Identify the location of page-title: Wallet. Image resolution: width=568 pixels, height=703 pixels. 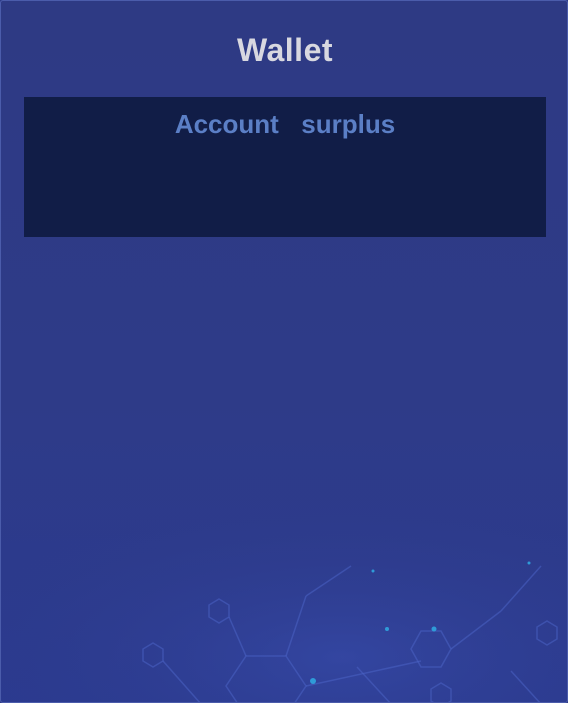
(285, 50).